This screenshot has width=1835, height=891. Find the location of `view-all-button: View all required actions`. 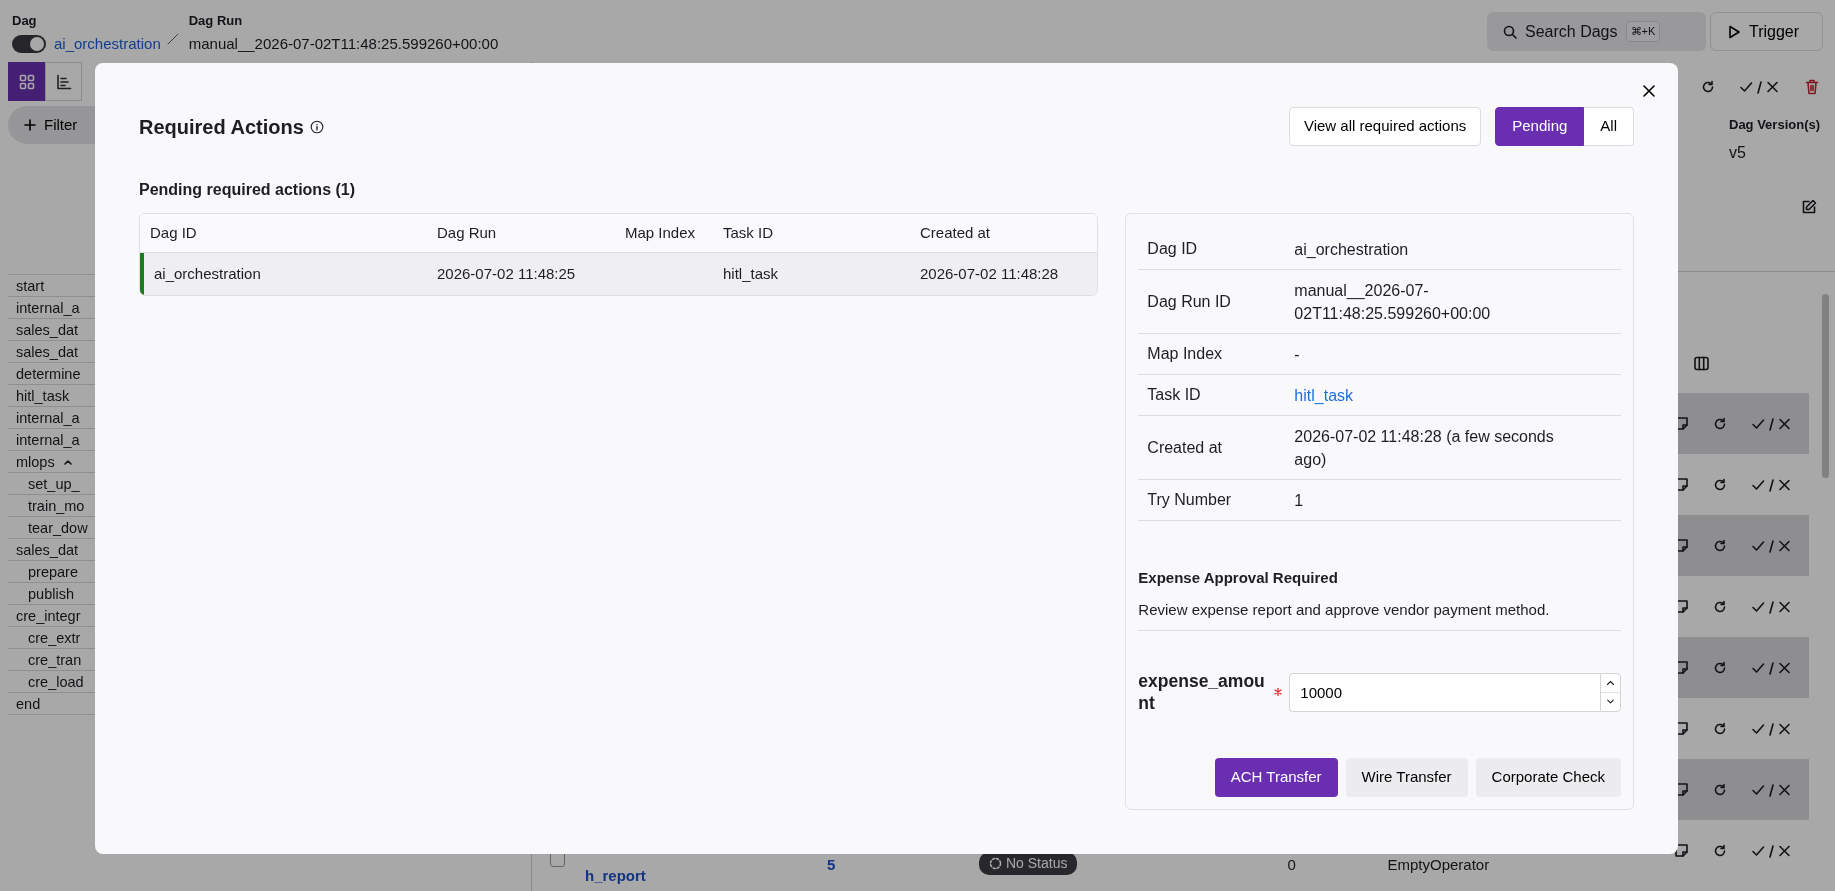

view-all-button: View all required actions is located at coordinates (1385, 126).